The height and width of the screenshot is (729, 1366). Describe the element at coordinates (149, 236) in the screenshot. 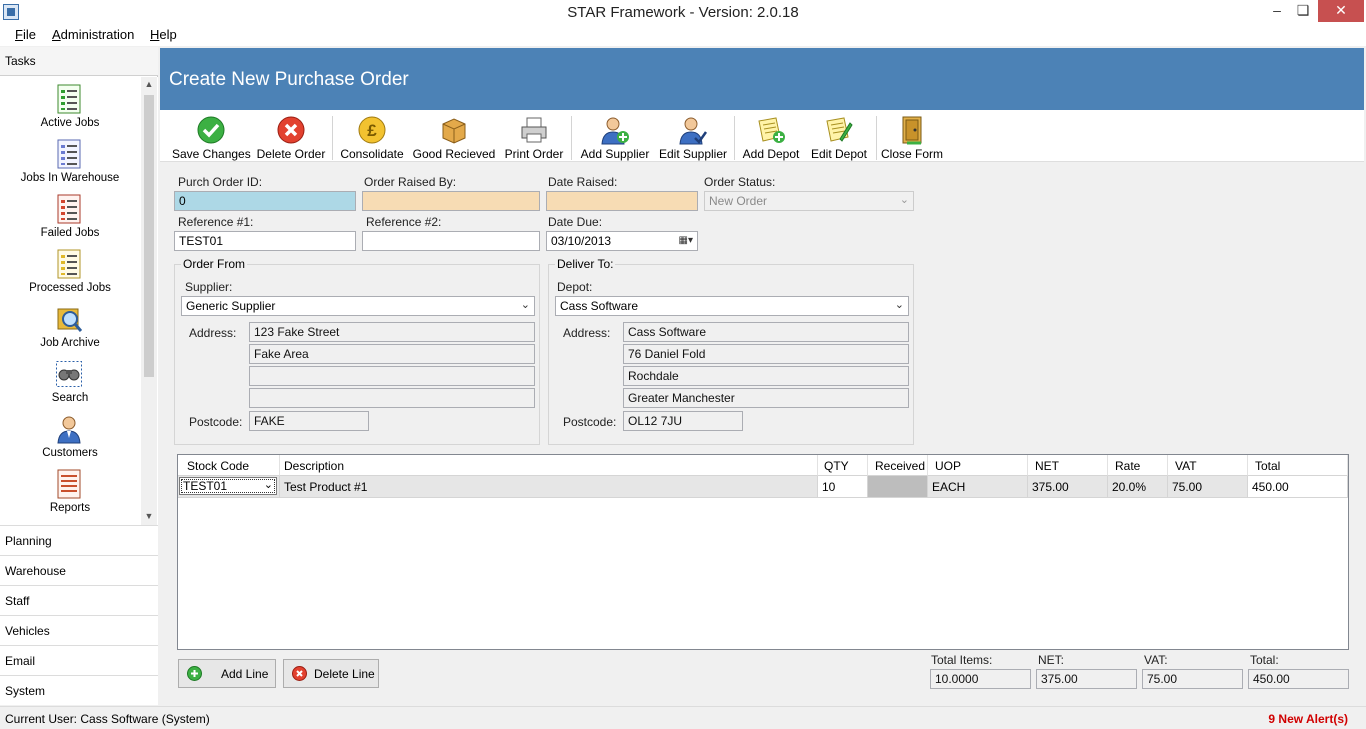

I see `scroll-thumb` at that location.